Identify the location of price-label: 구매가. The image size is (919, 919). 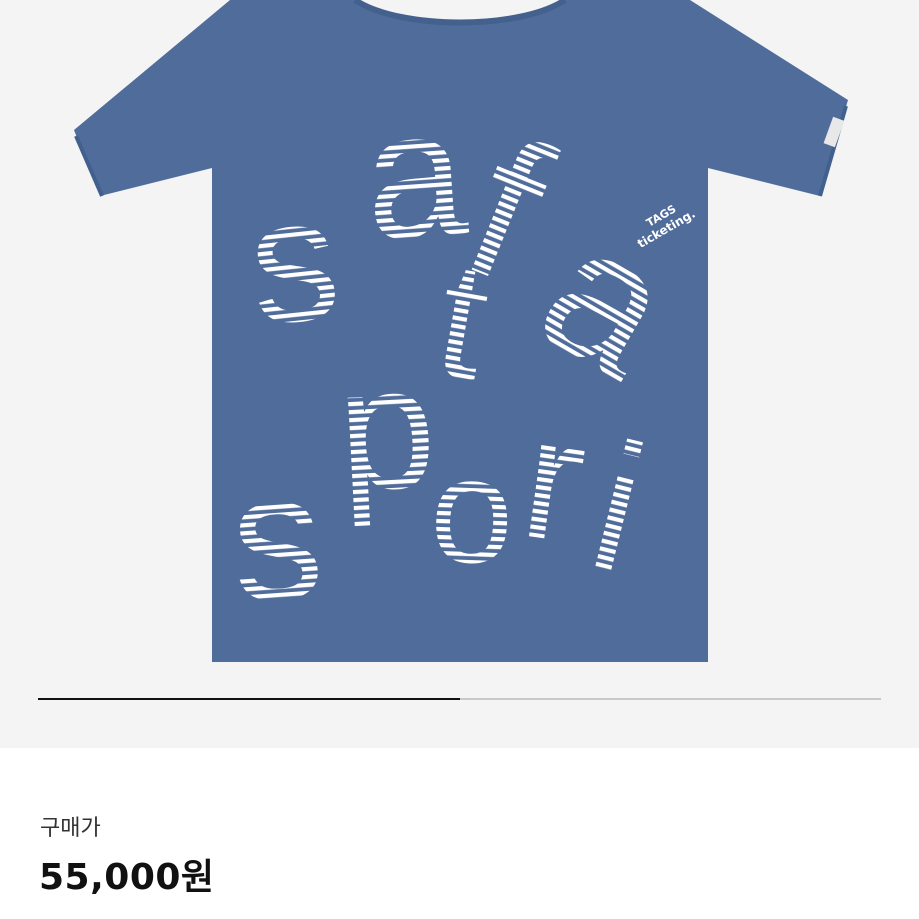
(70, 828).